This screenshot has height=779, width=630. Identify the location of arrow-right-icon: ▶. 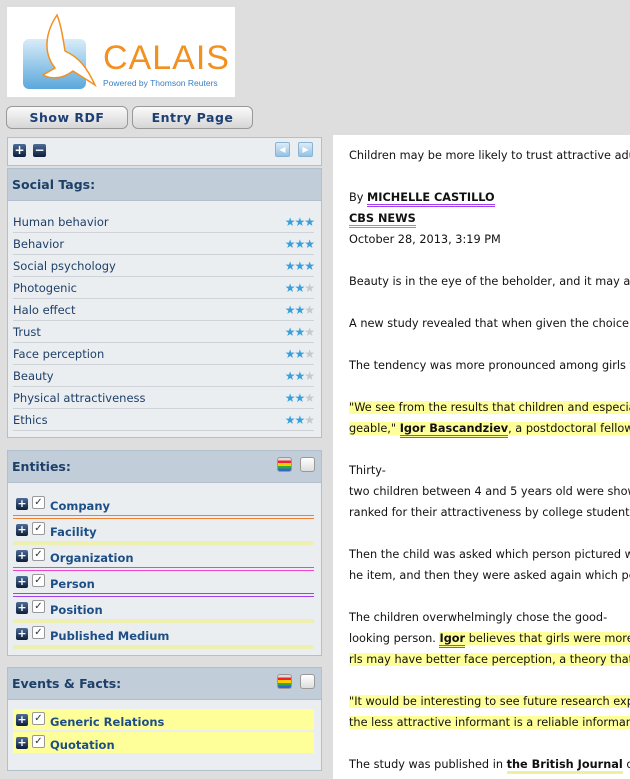
(305, 149).